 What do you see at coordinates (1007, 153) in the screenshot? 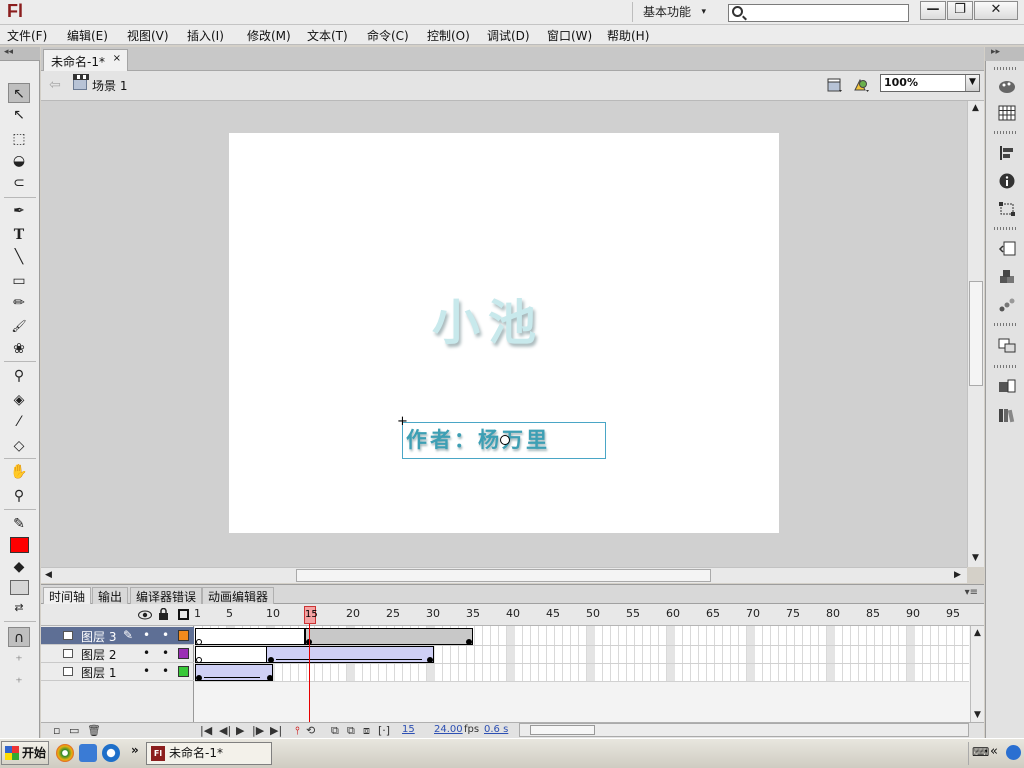
I see `align-icon` at bounding box center [1007, 153].